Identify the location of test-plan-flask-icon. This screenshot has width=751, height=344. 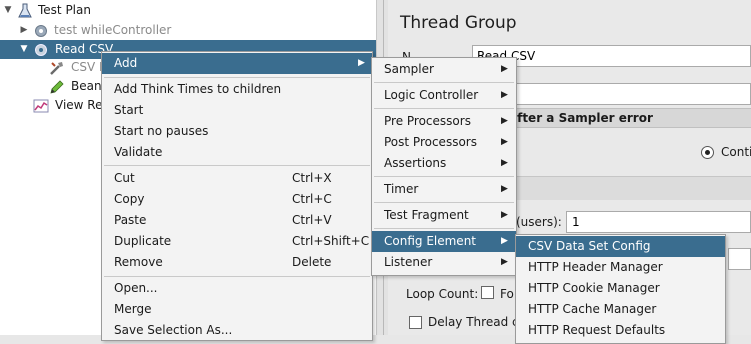
(25, 10).